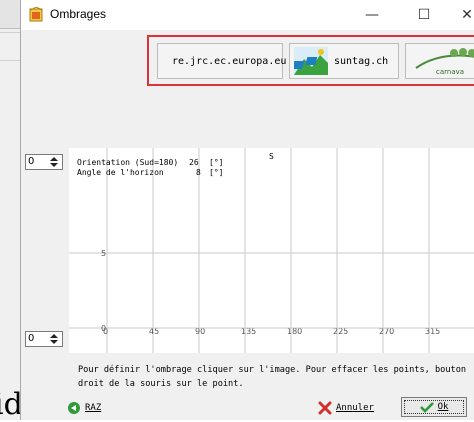 The width and height of the screenshot is (474, 422). What do you see at coordinates (84, 408) in the screenshot?
I see `raz-button: RAZ` at bounding box center [84, 408].